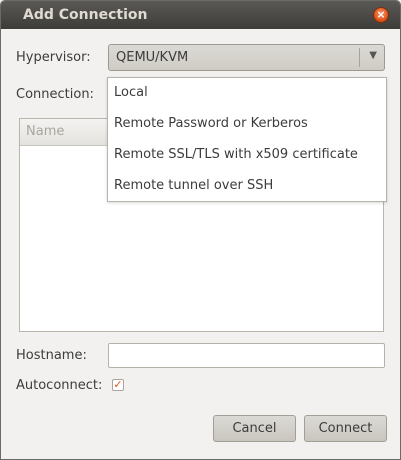  I want to click on hypervisor-combo: QEMU/KVM ▼, so click(246, 57).